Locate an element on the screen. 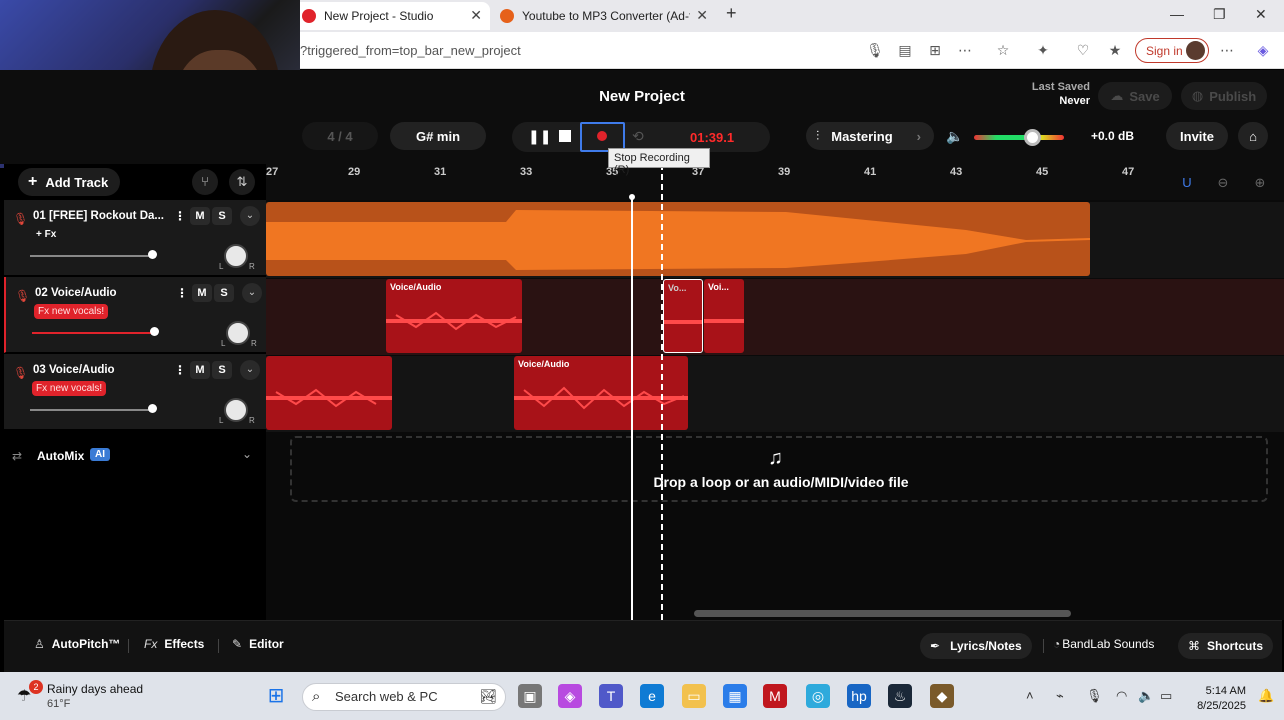 This screenshot has width=1284, height=720. lyrics-notes-button: ✒ Lyrics/Notes is located at coordinates (976, 646).